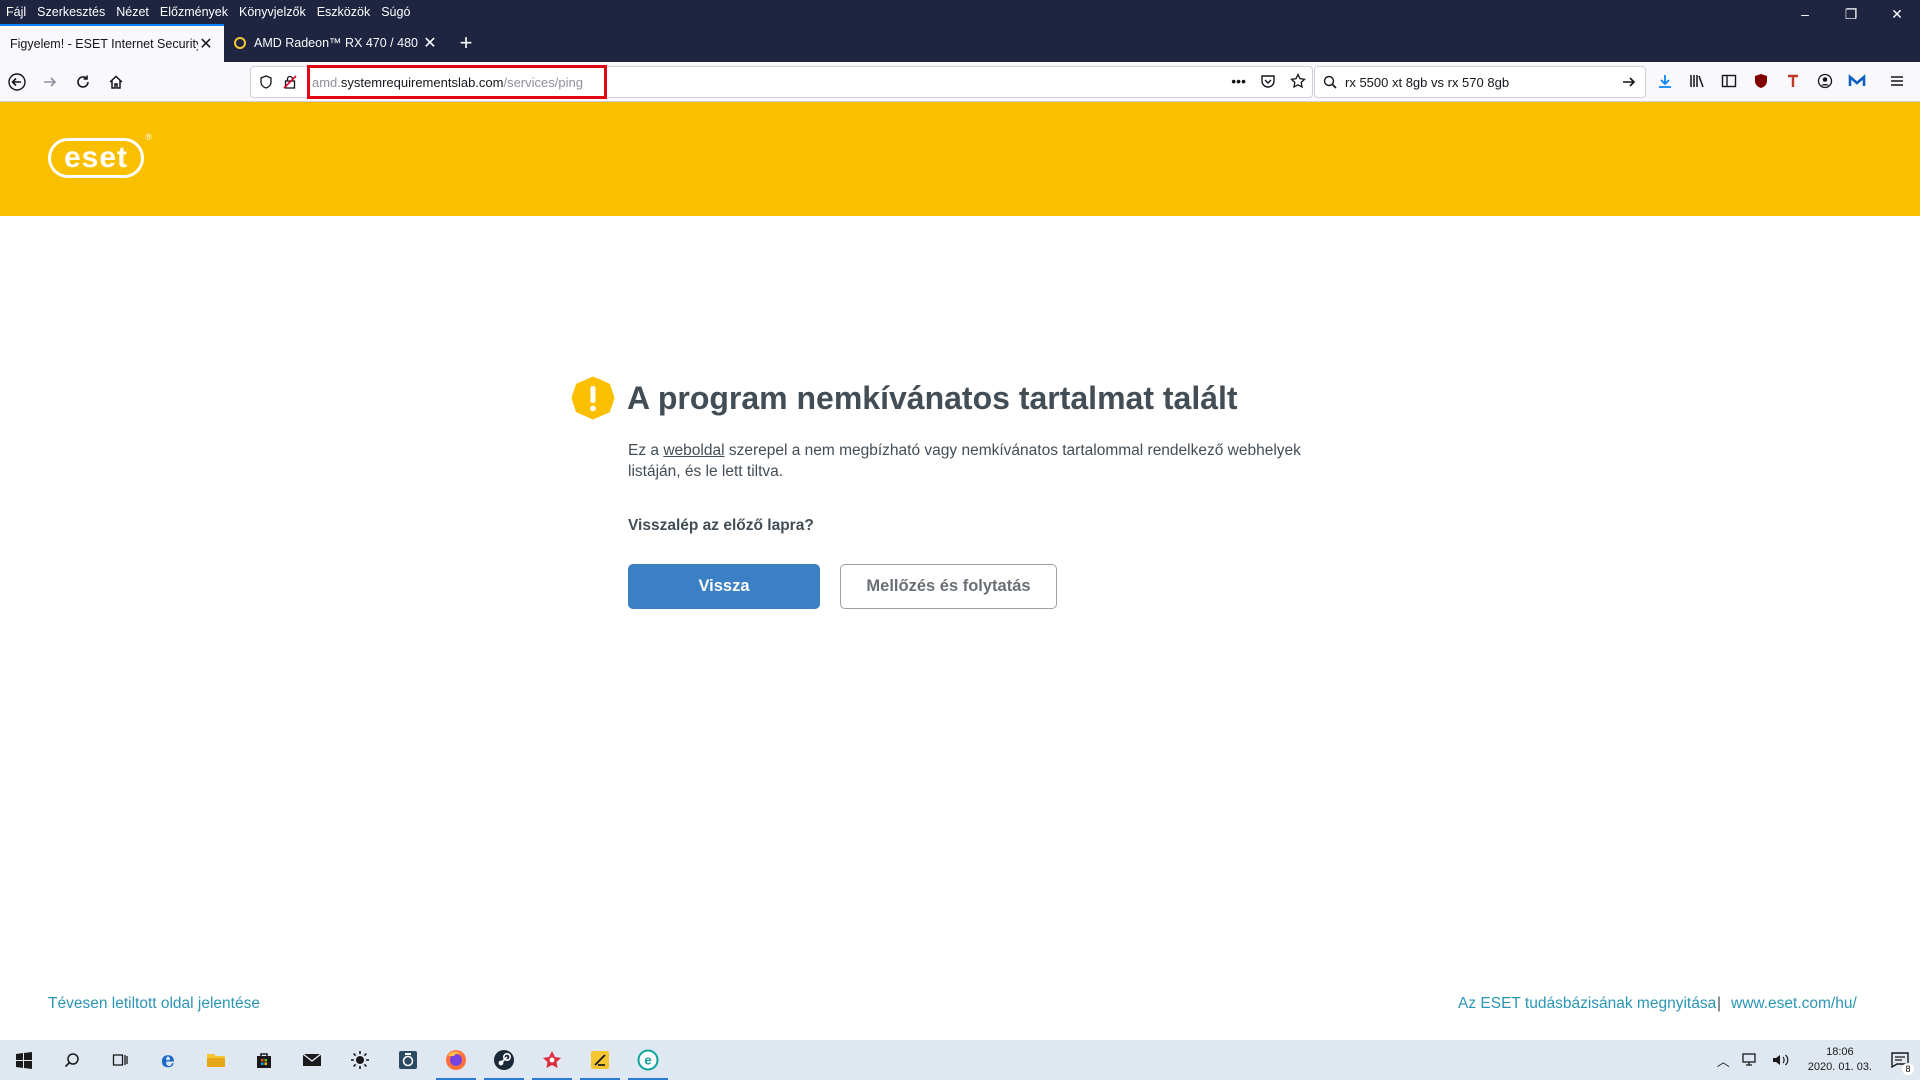 Image resolution: width=1920 pixels, height=1080 pixels. I want to click on go-back-question: Visszalép az előző lapra?, so click(721, 525).